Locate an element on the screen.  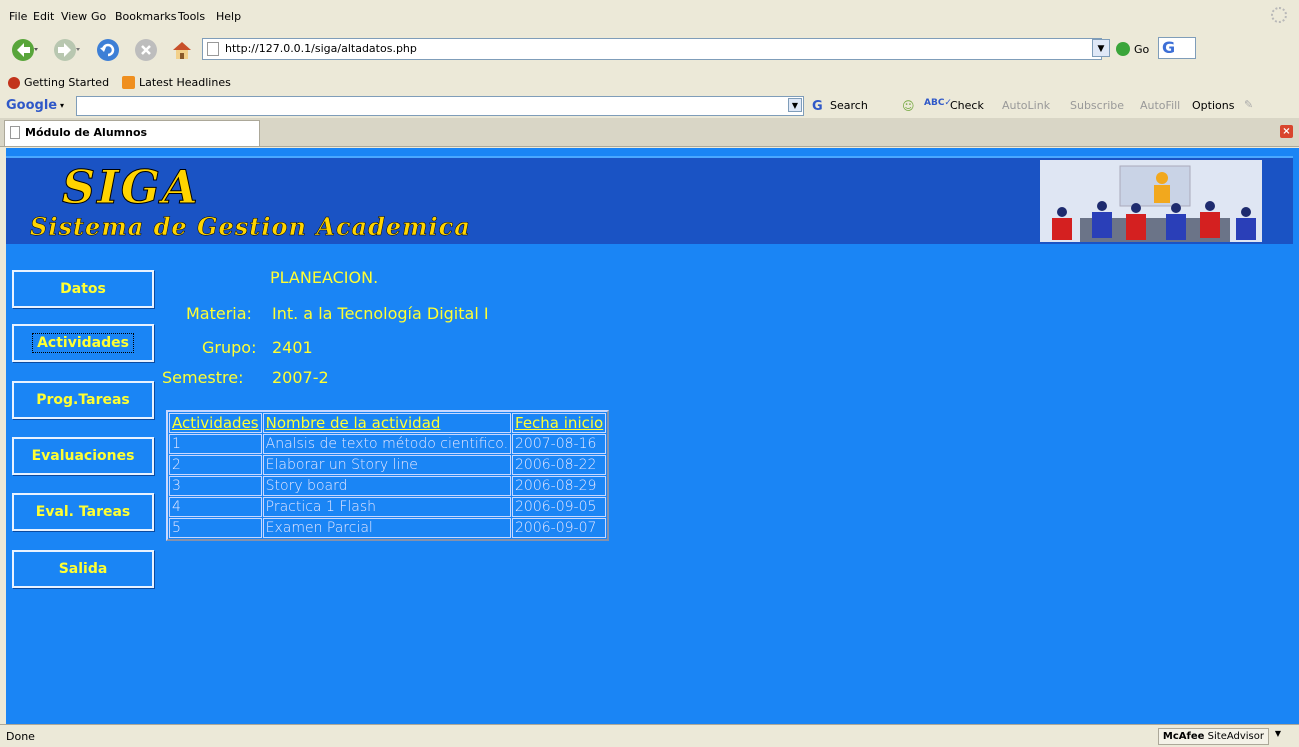
close-tab-icon: × is located at coordinates (1286, 131).